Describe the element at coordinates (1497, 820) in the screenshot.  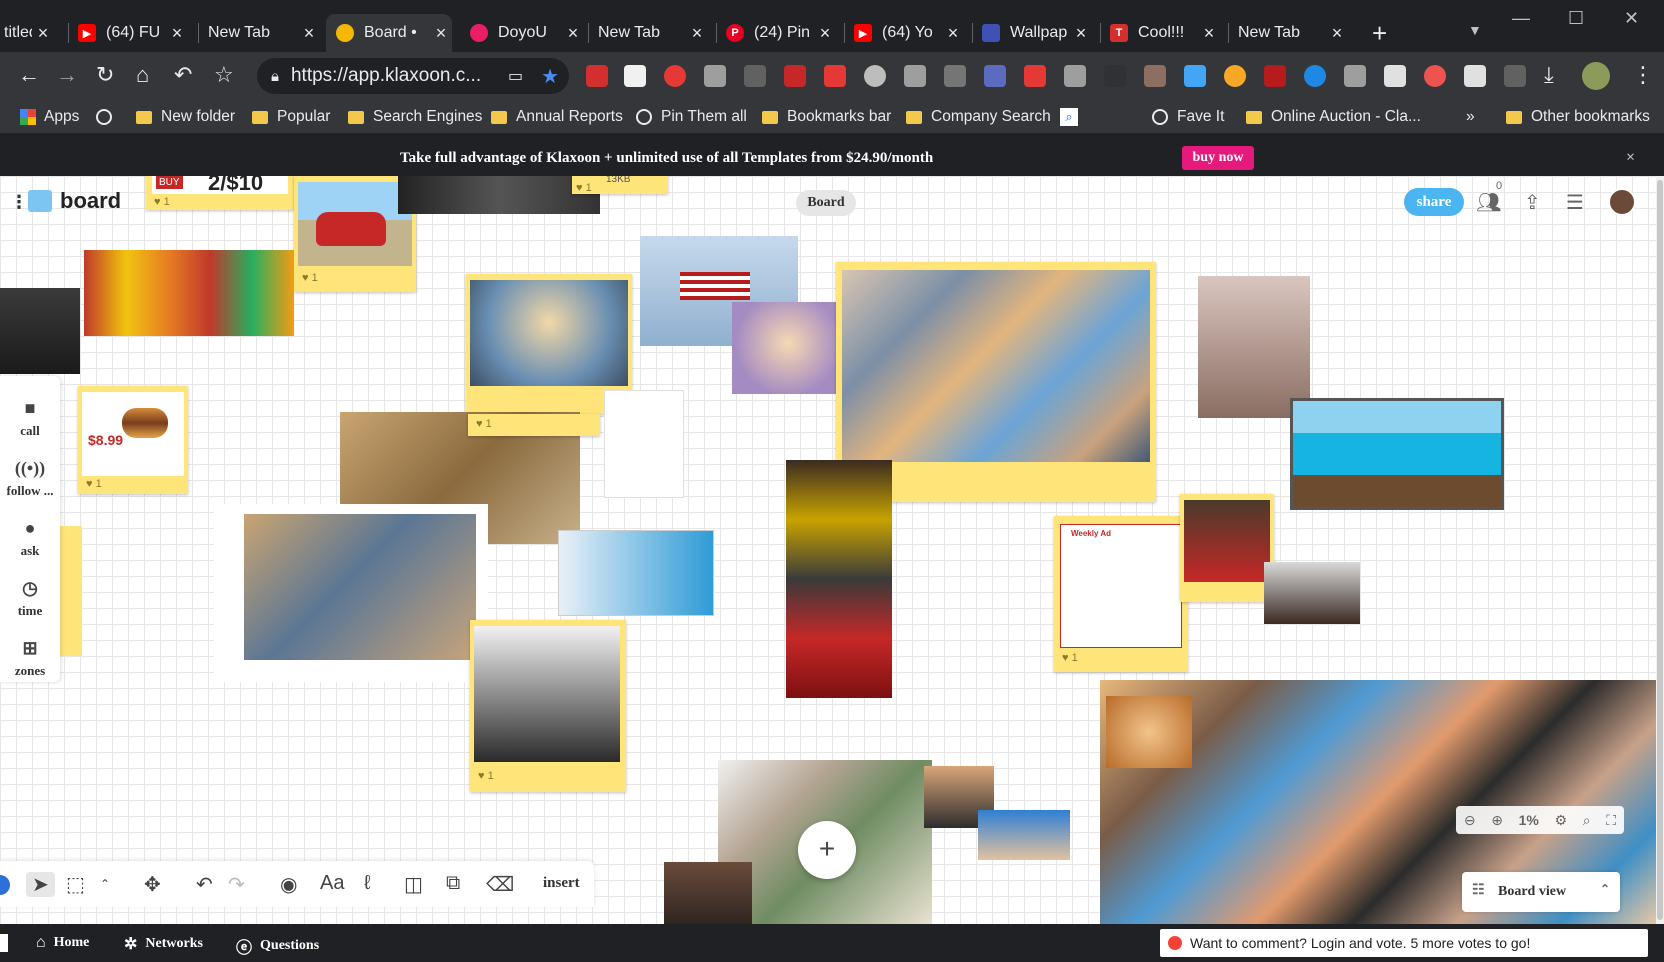
I see `zoom-in-icon: ⊕` at that location.